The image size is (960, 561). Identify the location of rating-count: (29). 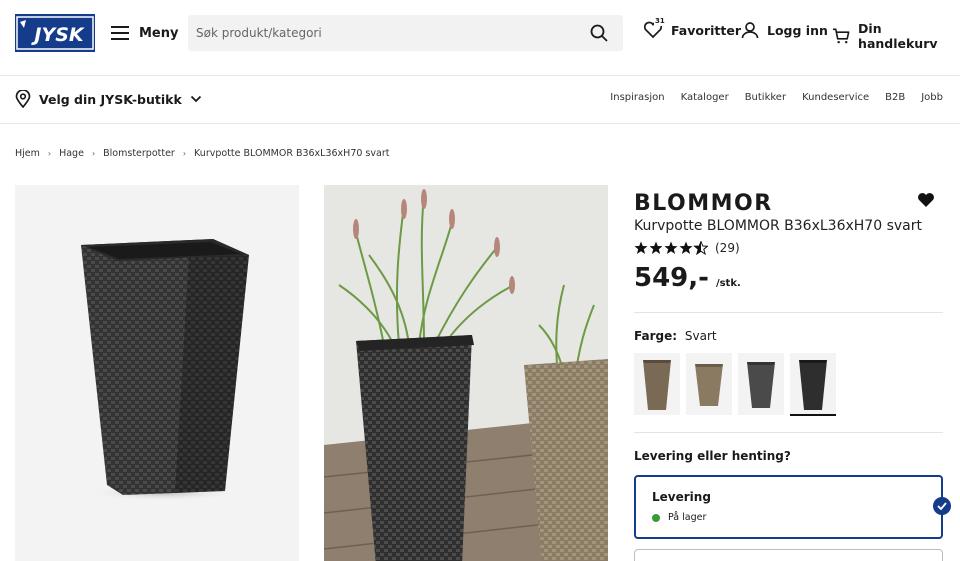
(727, 248).